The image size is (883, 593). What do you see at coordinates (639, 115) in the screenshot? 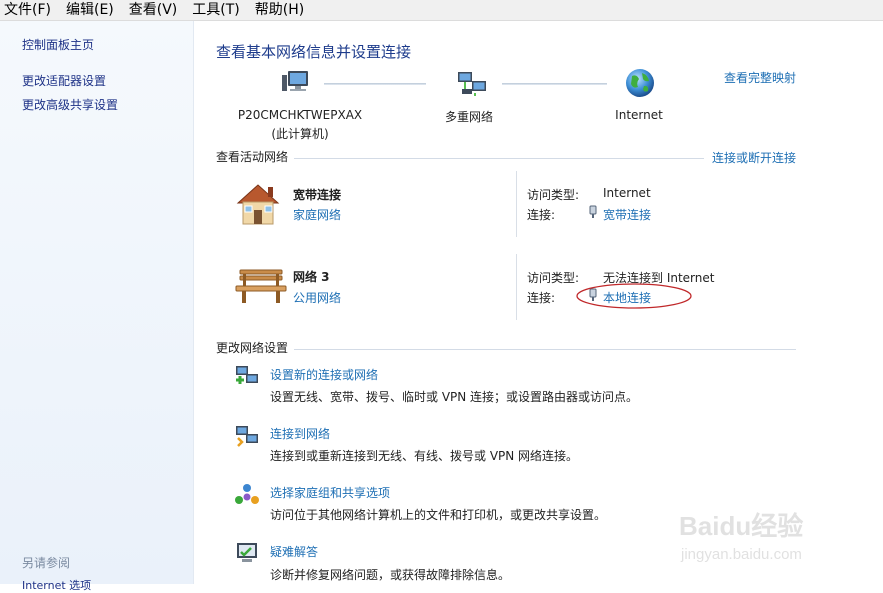
I see `internet-label: Internet` at bounding box center [639, 115].